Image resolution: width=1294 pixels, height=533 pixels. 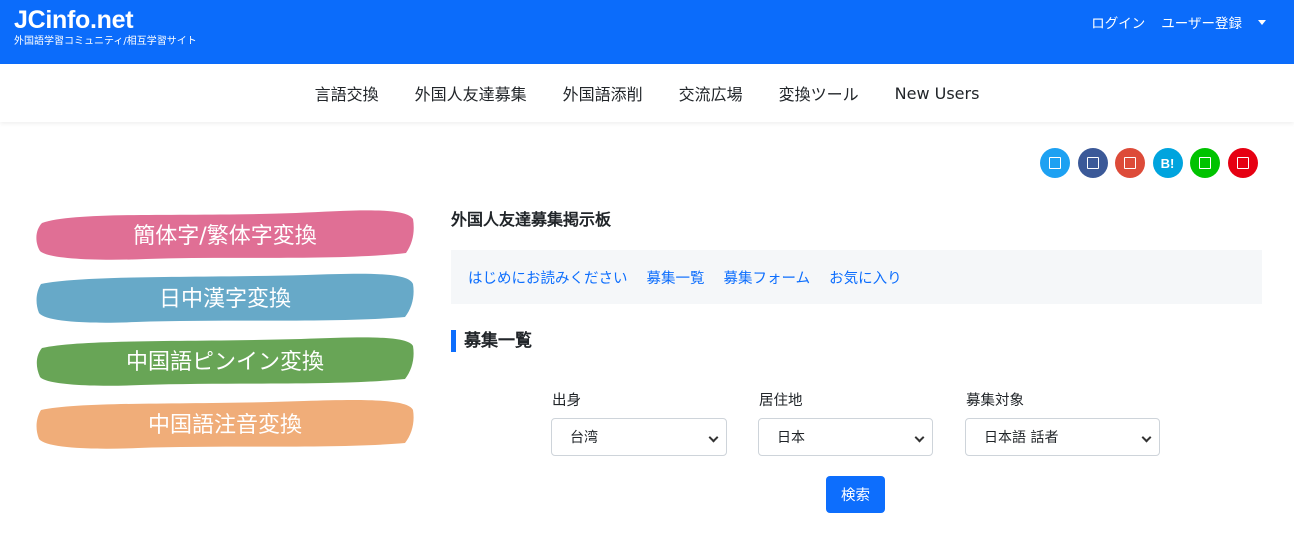 I want to click on tool-label: 簡体字/繁体字変換, so click(x=225, y=236).